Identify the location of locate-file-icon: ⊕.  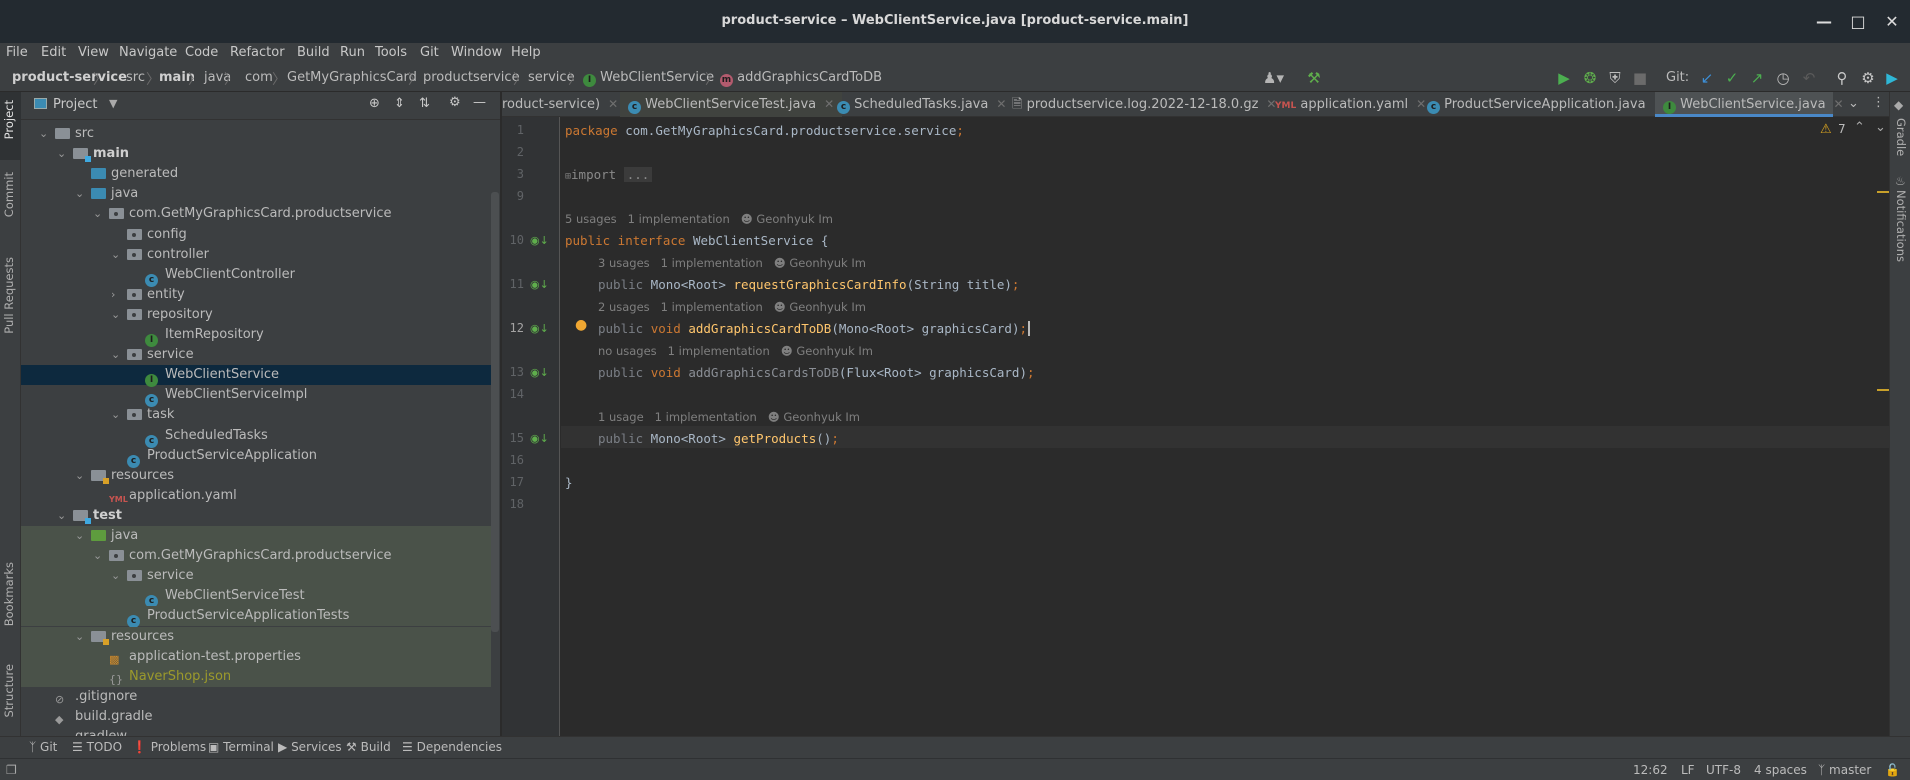
(374, 103).